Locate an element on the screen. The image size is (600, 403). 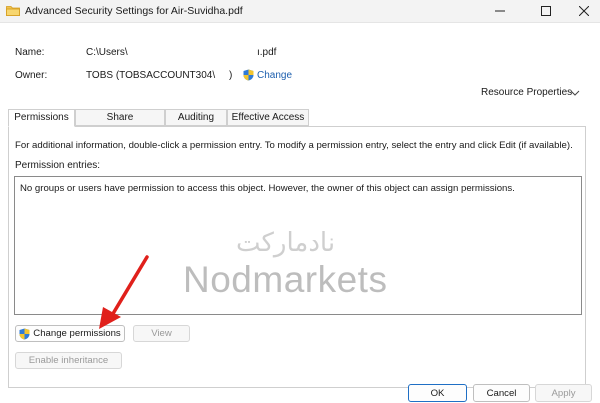
name-label: Name: is located at coordinates (30, 52).